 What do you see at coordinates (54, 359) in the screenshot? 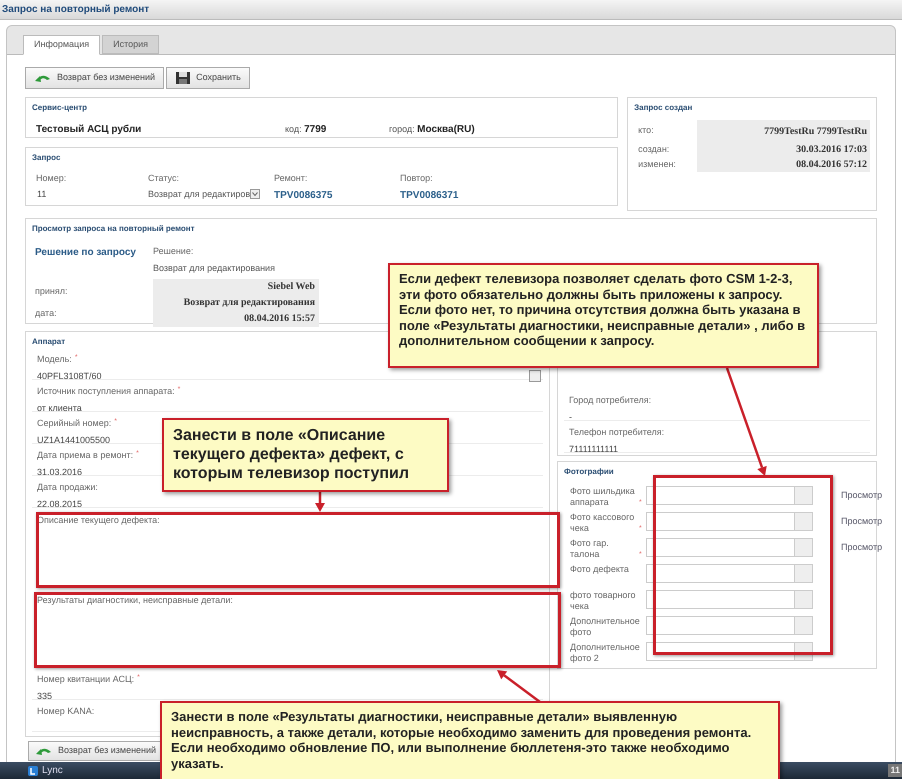
I see `field-label: Модель:` at bounding box center [54, 359].